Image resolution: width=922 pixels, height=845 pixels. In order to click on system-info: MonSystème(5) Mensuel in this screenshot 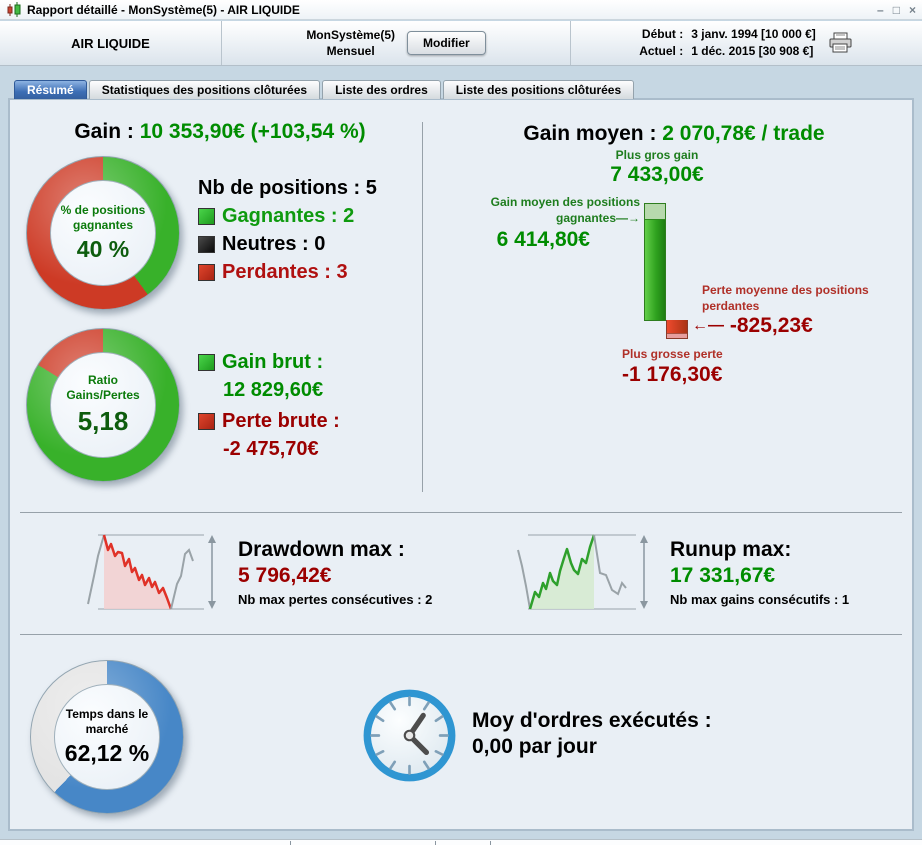, I will do `click(350, 43)`.